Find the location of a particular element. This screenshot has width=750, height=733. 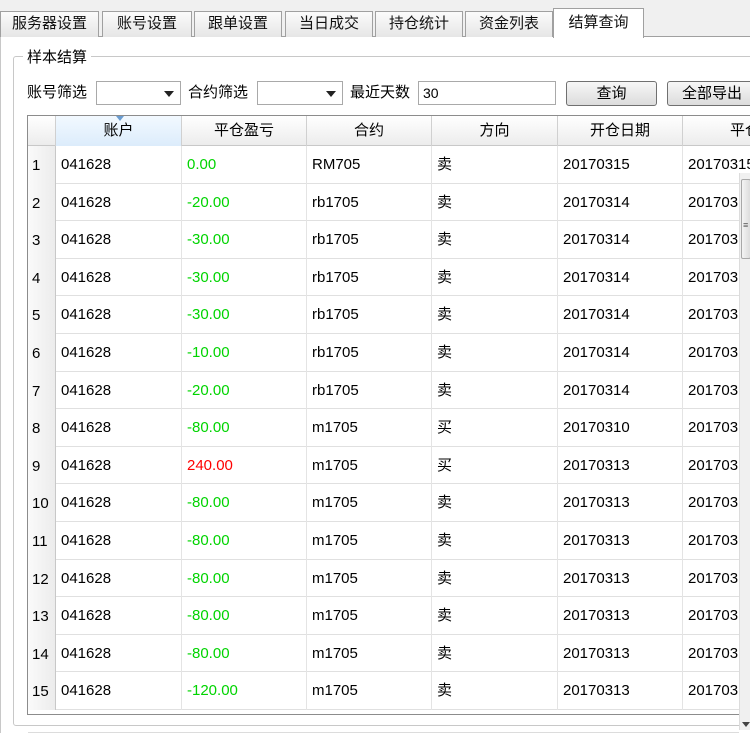

tab-settlement-query: 结算查询 is located at coordinates (598, 23).